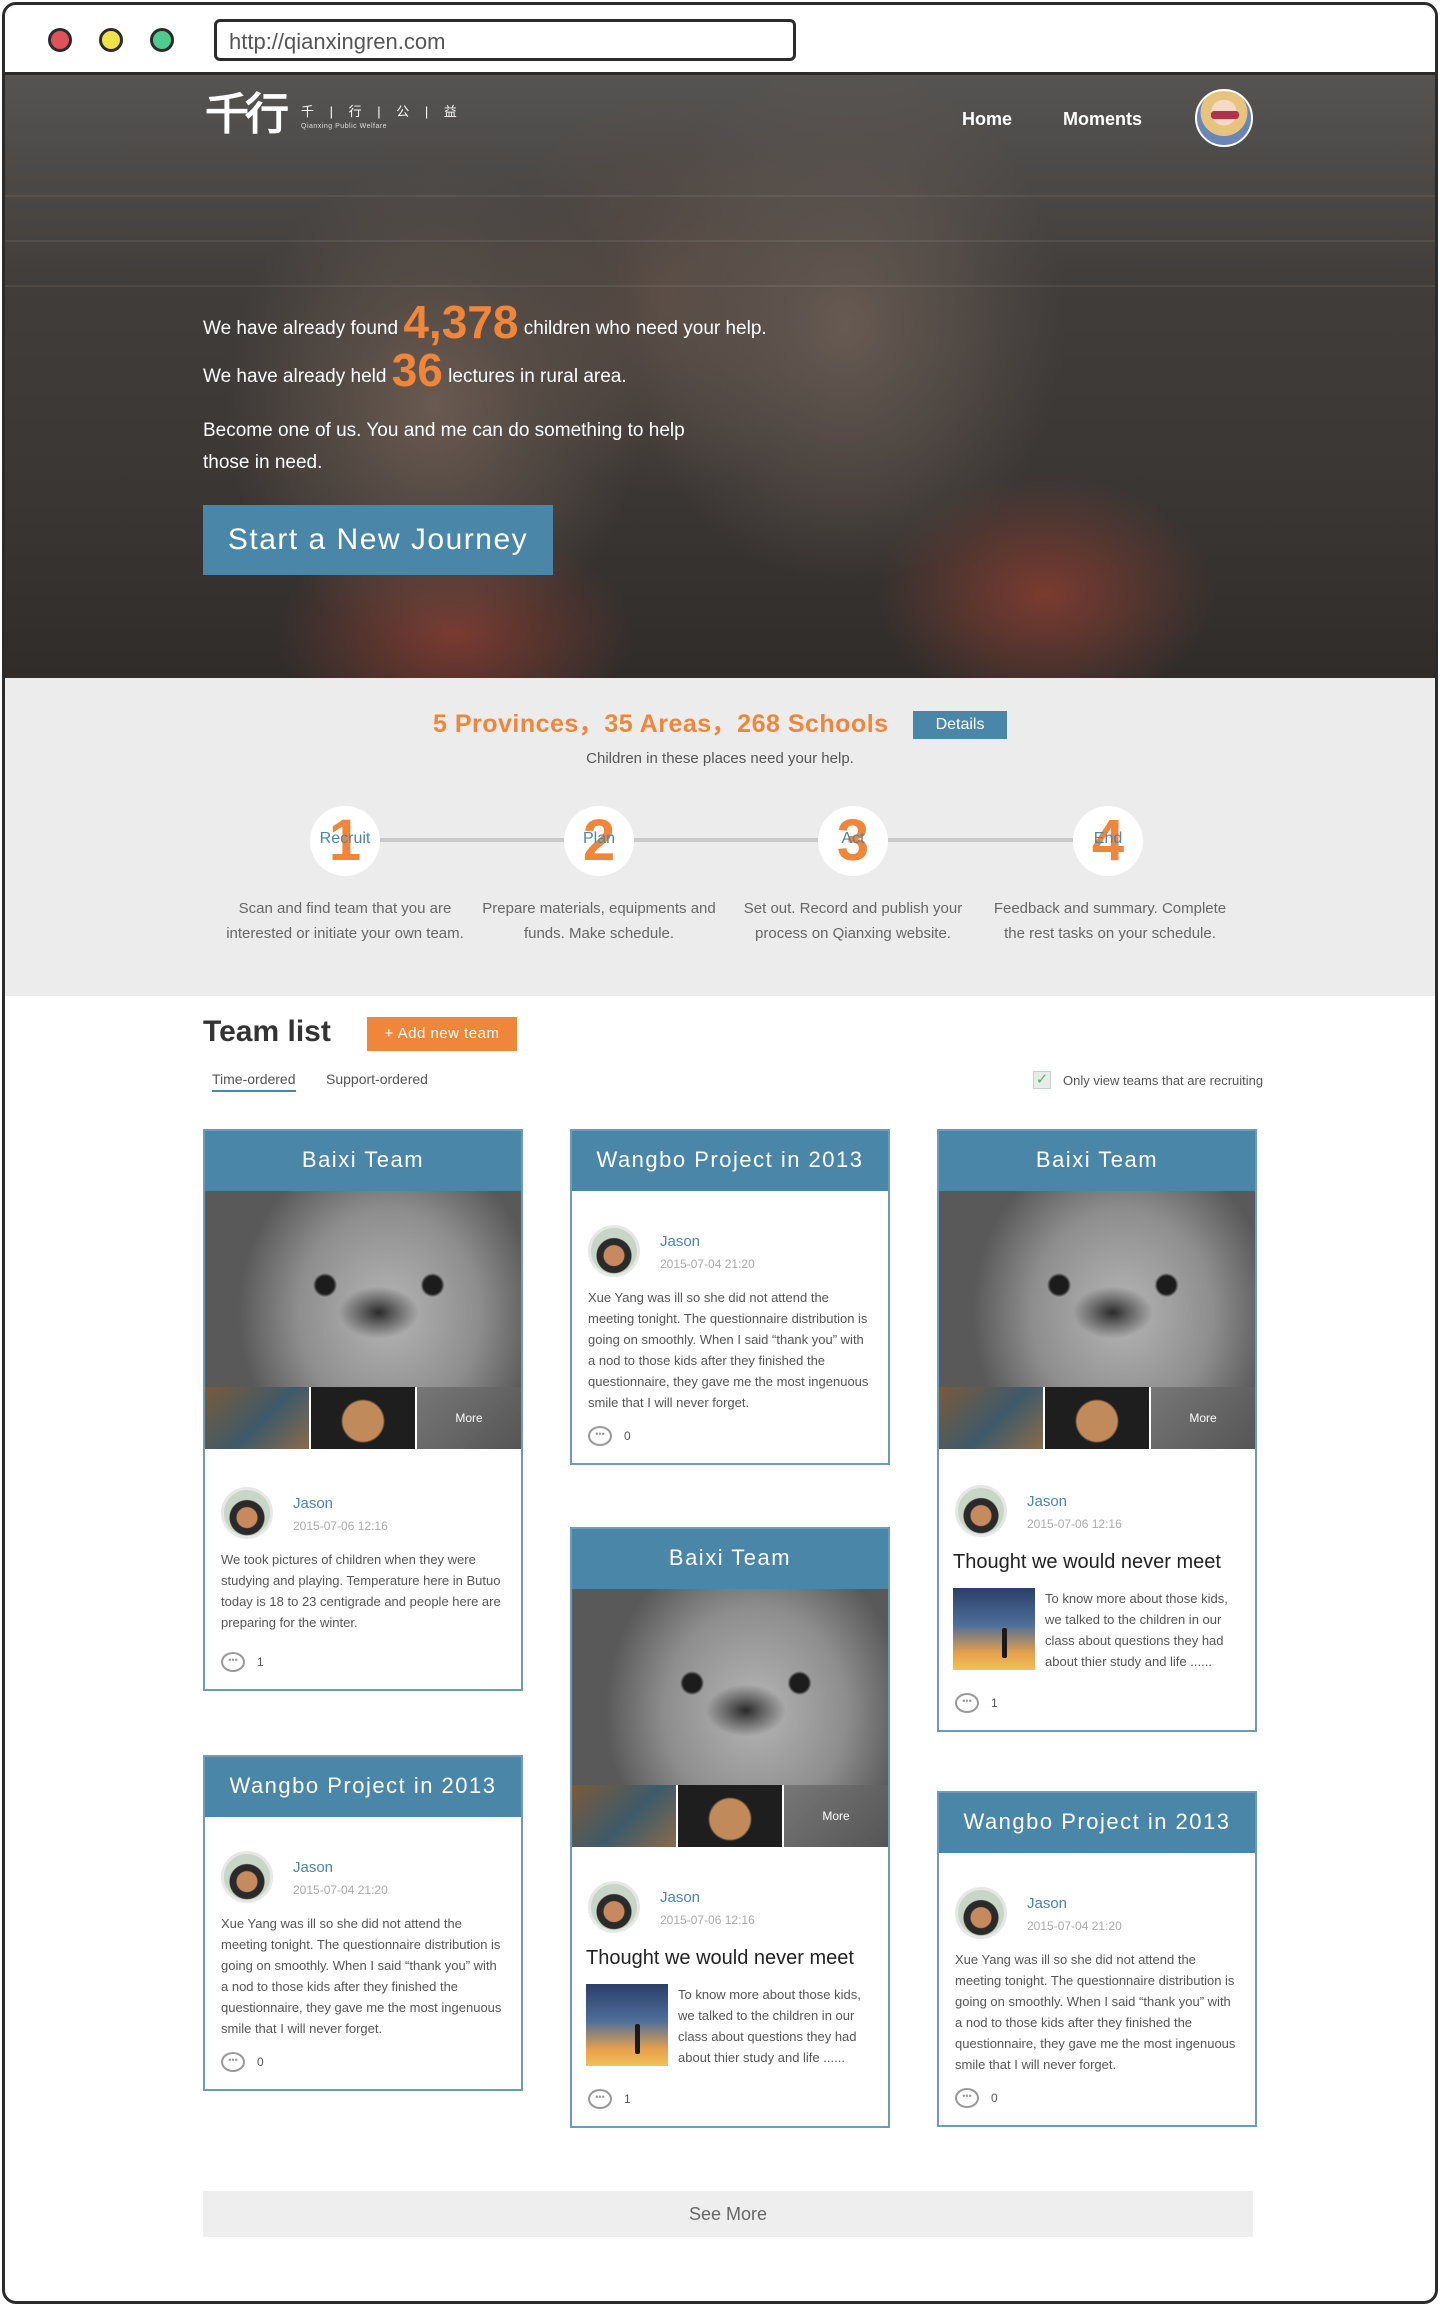 The height and width of the screenshot is (2306, 1440). Describe the element at coordinates (461, 322) in the screenshot. I see `children-count: 4,378` at that location.